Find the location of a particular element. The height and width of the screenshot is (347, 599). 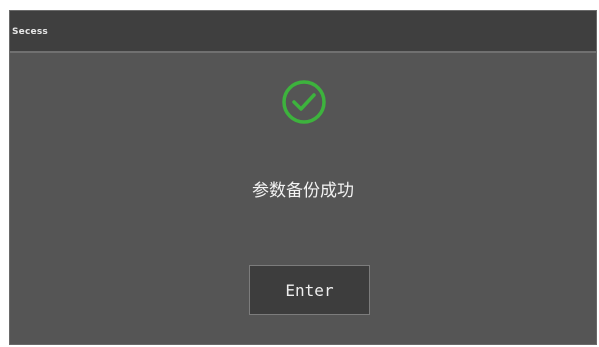

check-circle-icon is located at coordinates (304, 102).